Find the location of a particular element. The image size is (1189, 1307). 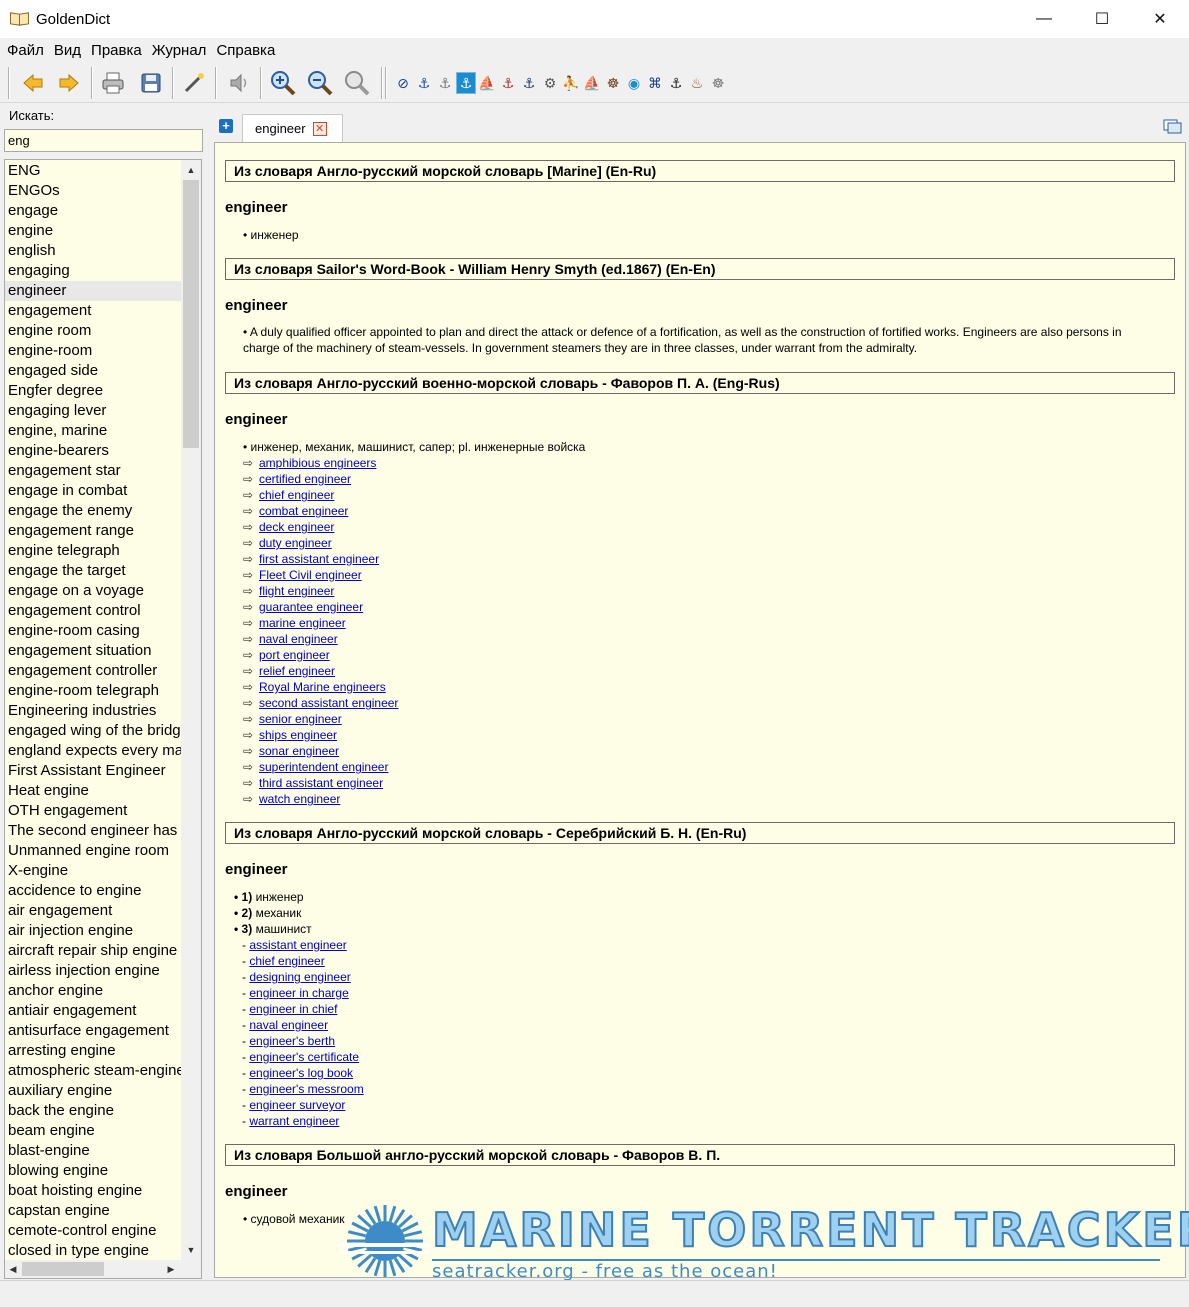

word-list-item: auxiliary engine is located at coordinates (93, 1091).